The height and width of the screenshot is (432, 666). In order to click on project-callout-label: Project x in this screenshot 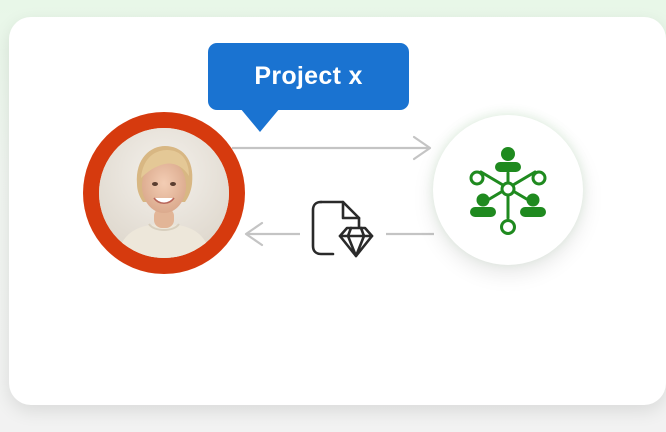, I will do `click(308, 76)`.